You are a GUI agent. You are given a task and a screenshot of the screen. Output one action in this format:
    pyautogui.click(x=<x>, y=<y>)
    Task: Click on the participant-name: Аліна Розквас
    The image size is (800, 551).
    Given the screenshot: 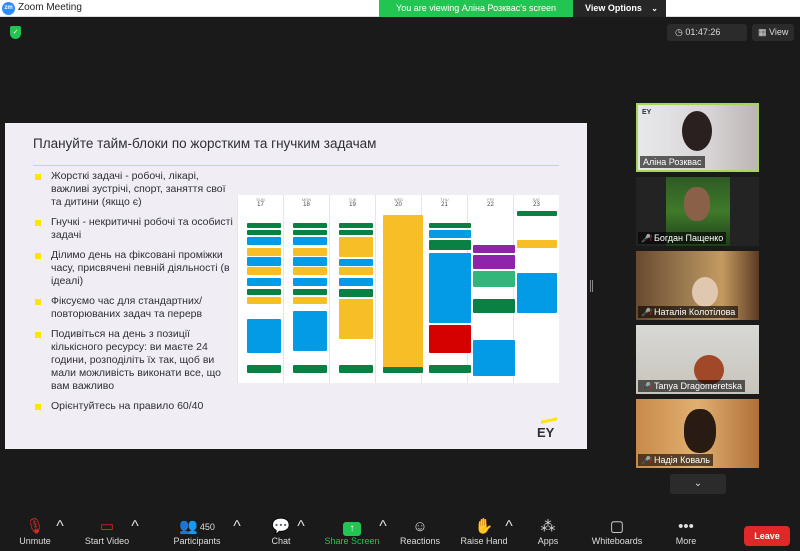 What is the action you would take?
    pyautogui.click(x=672, y=162)
    